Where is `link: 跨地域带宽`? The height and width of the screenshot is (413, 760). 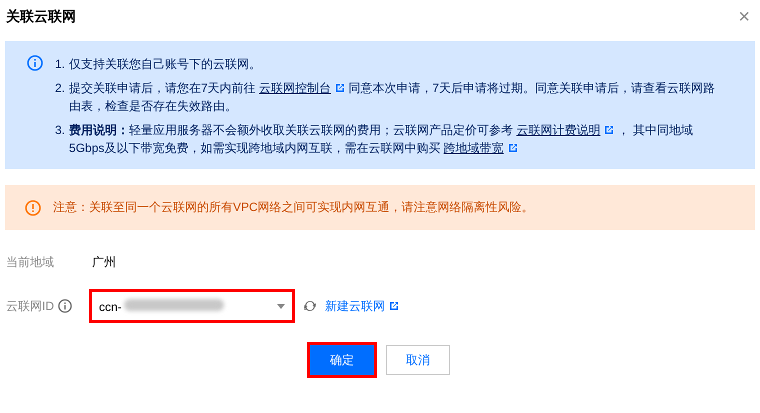
link: 跨地域带宽 is located at coordinates (474, 148).